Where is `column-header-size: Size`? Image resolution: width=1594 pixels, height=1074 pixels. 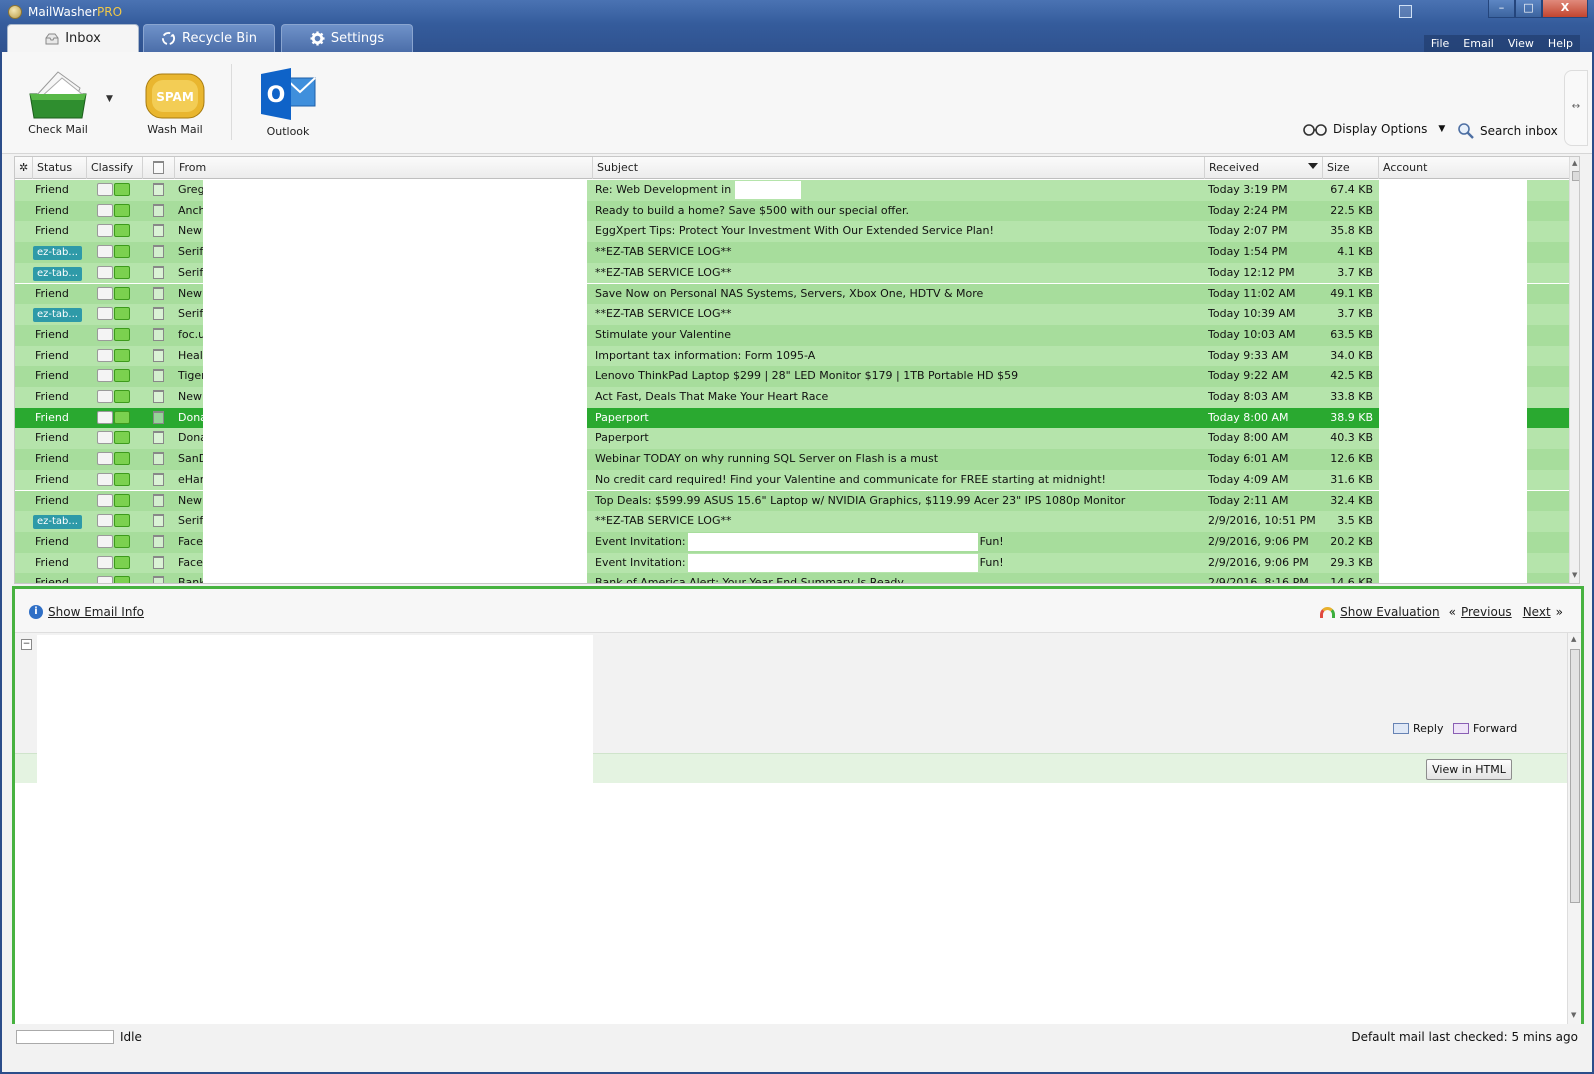 column-header-size: Size is located at coordinates (1351, 168).